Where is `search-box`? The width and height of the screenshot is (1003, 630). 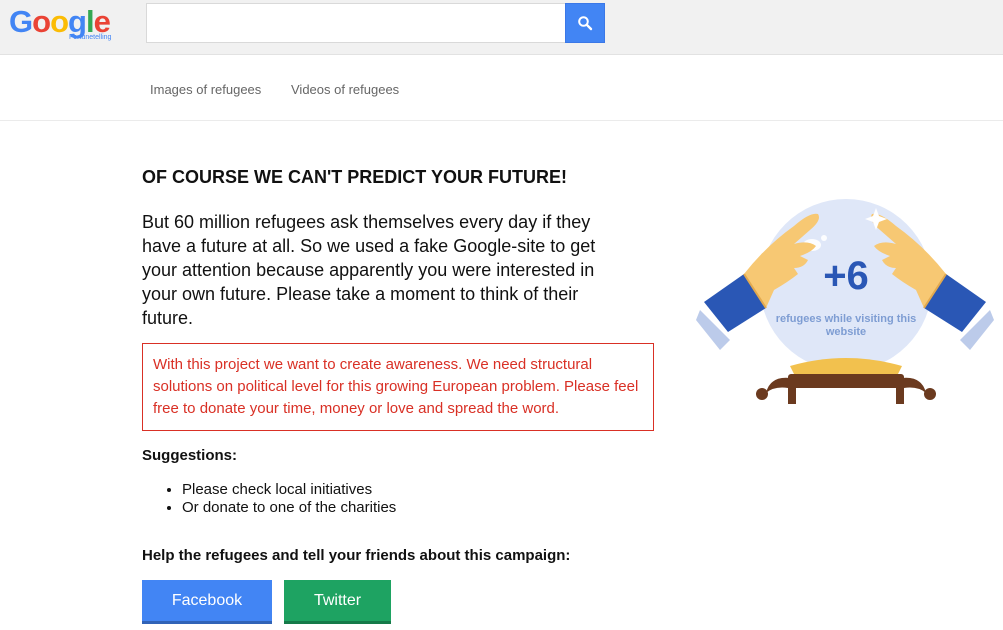 search-box is located at coordinates (356, 23).